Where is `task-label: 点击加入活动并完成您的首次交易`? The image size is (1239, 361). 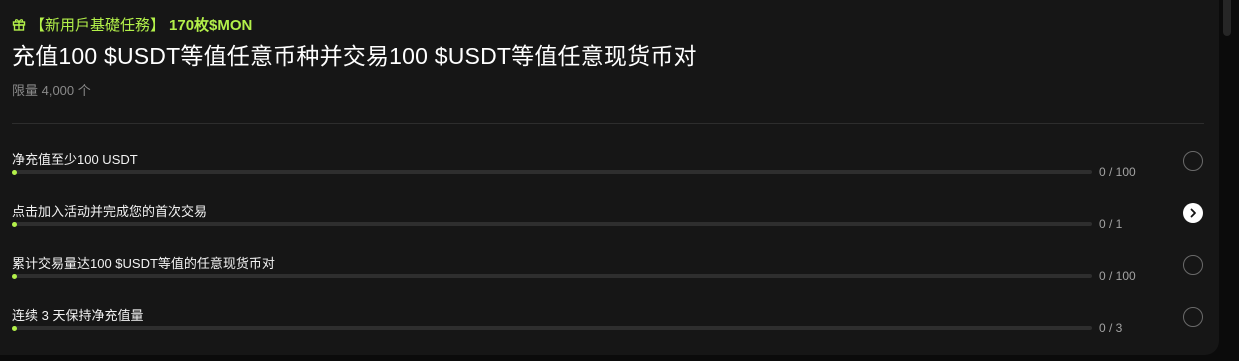
task-label: 点击加入活动并完成您的首次交易 is located at coordinates (110, 211).